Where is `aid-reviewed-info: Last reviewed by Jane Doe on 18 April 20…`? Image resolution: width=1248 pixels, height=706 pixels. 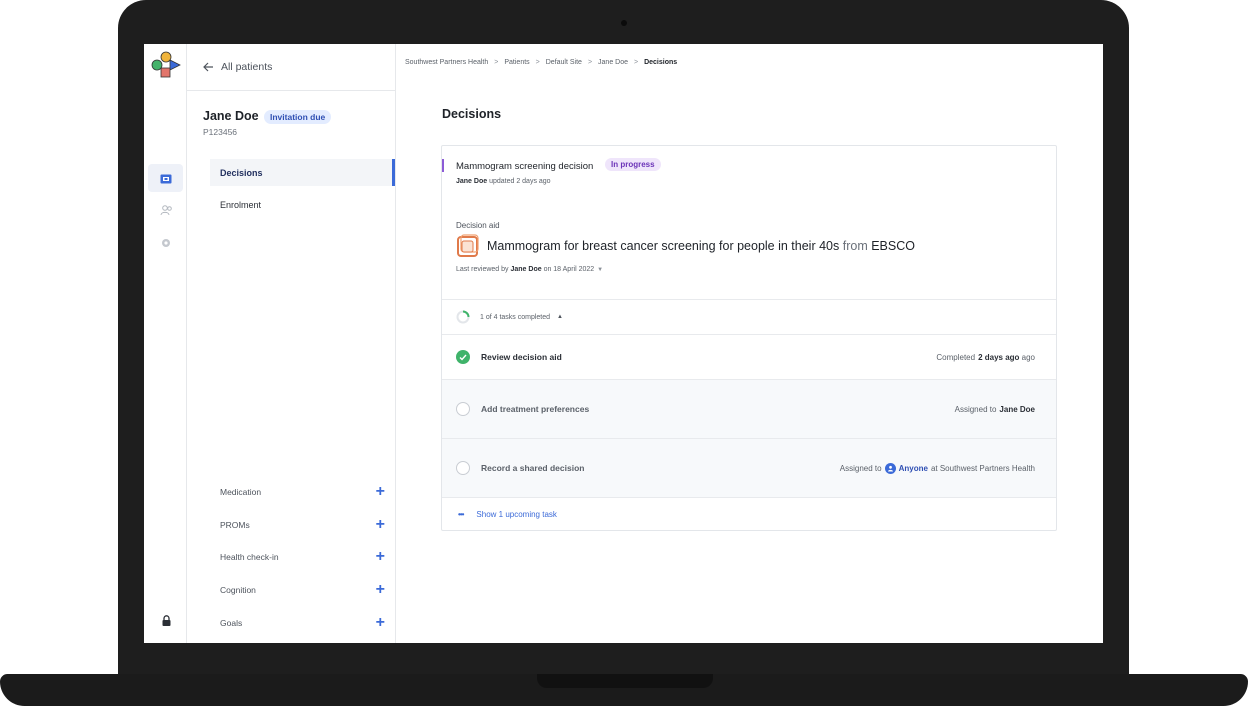
aid-reviewed-info: Last reviewed by Jane Doe on 18 April 20… is located at coordinates (529, 269).